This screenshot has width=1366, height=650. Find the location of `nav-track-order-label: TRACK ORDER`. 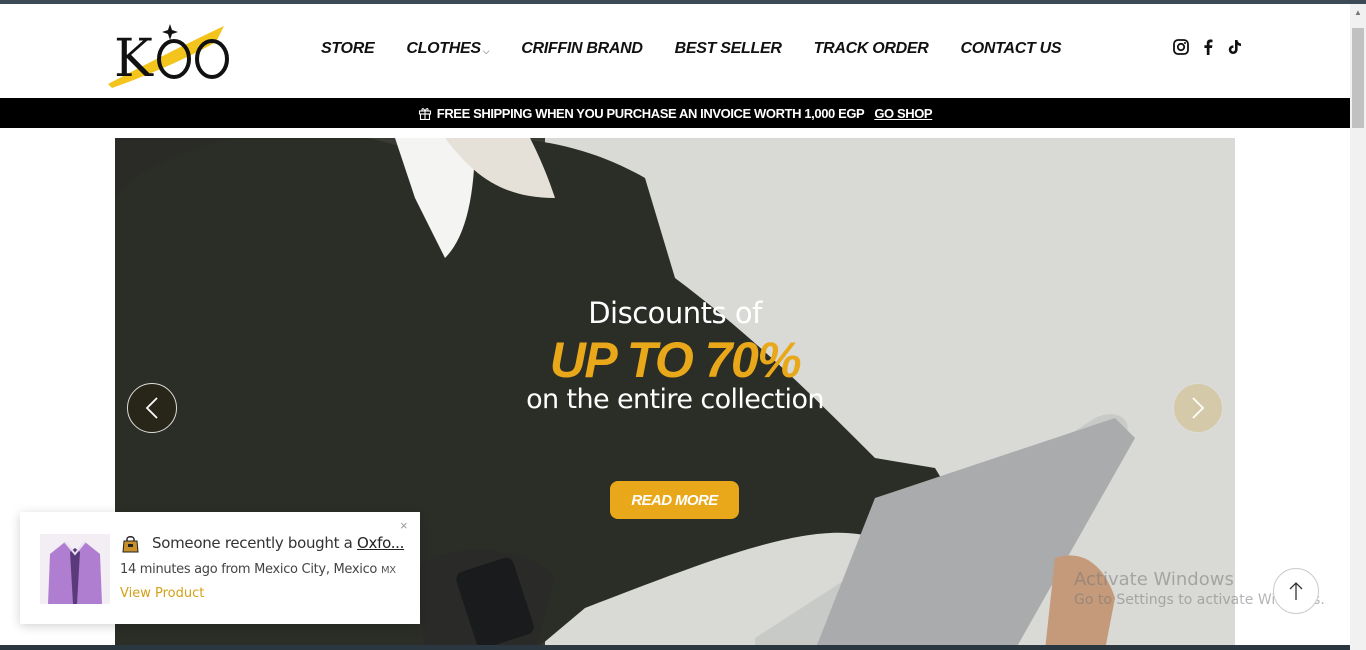

nav-track-order-label: TRACK ORDER is located at coordinates (871, 48).